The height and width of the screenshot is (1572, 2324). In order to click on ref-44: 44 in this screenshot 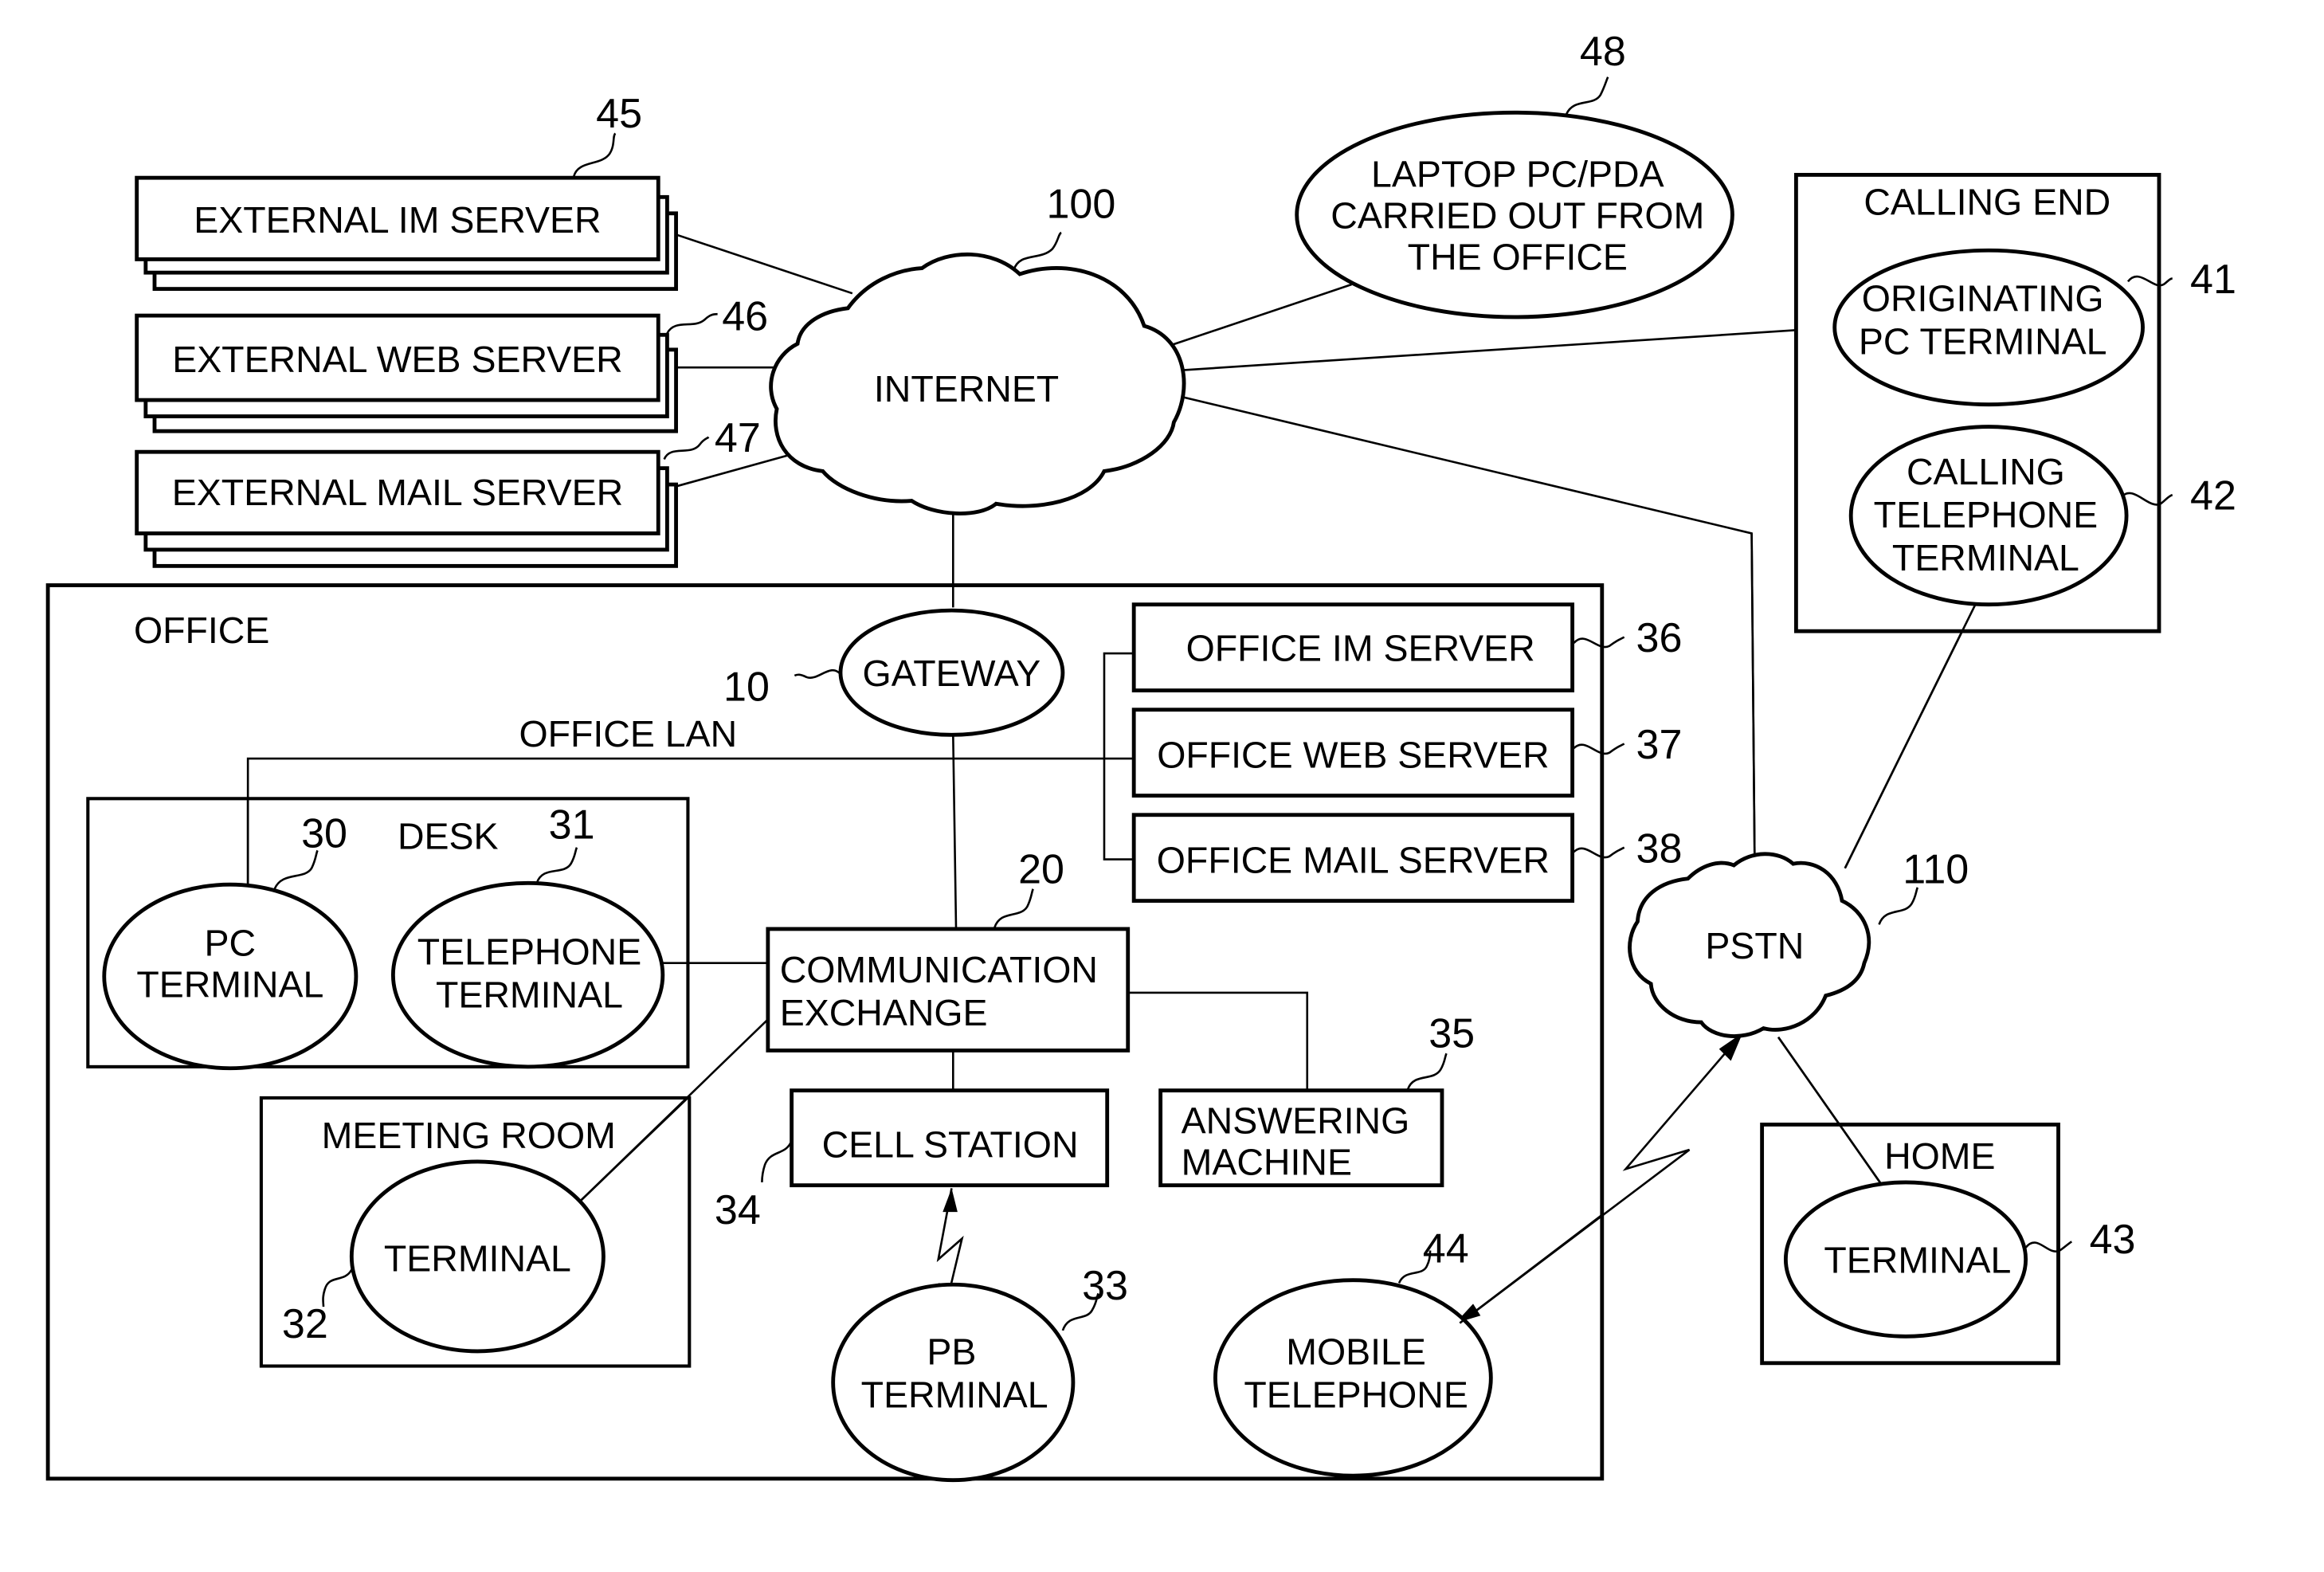, I will do `click(1446, 1248)`.